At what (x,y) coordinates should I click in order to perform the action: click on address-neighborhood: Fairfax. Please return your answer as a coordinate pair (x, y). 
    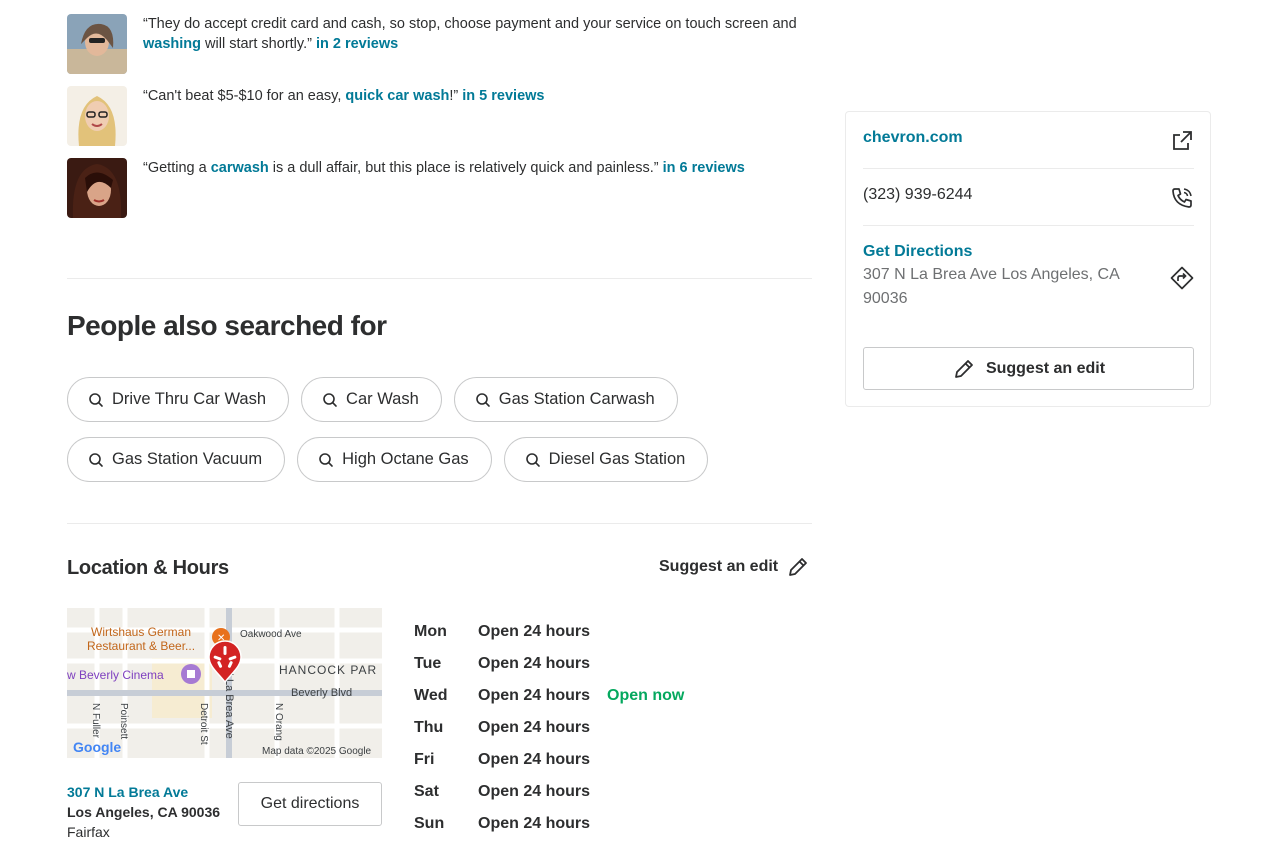
    Looking at the image, I should click on (88, 832).